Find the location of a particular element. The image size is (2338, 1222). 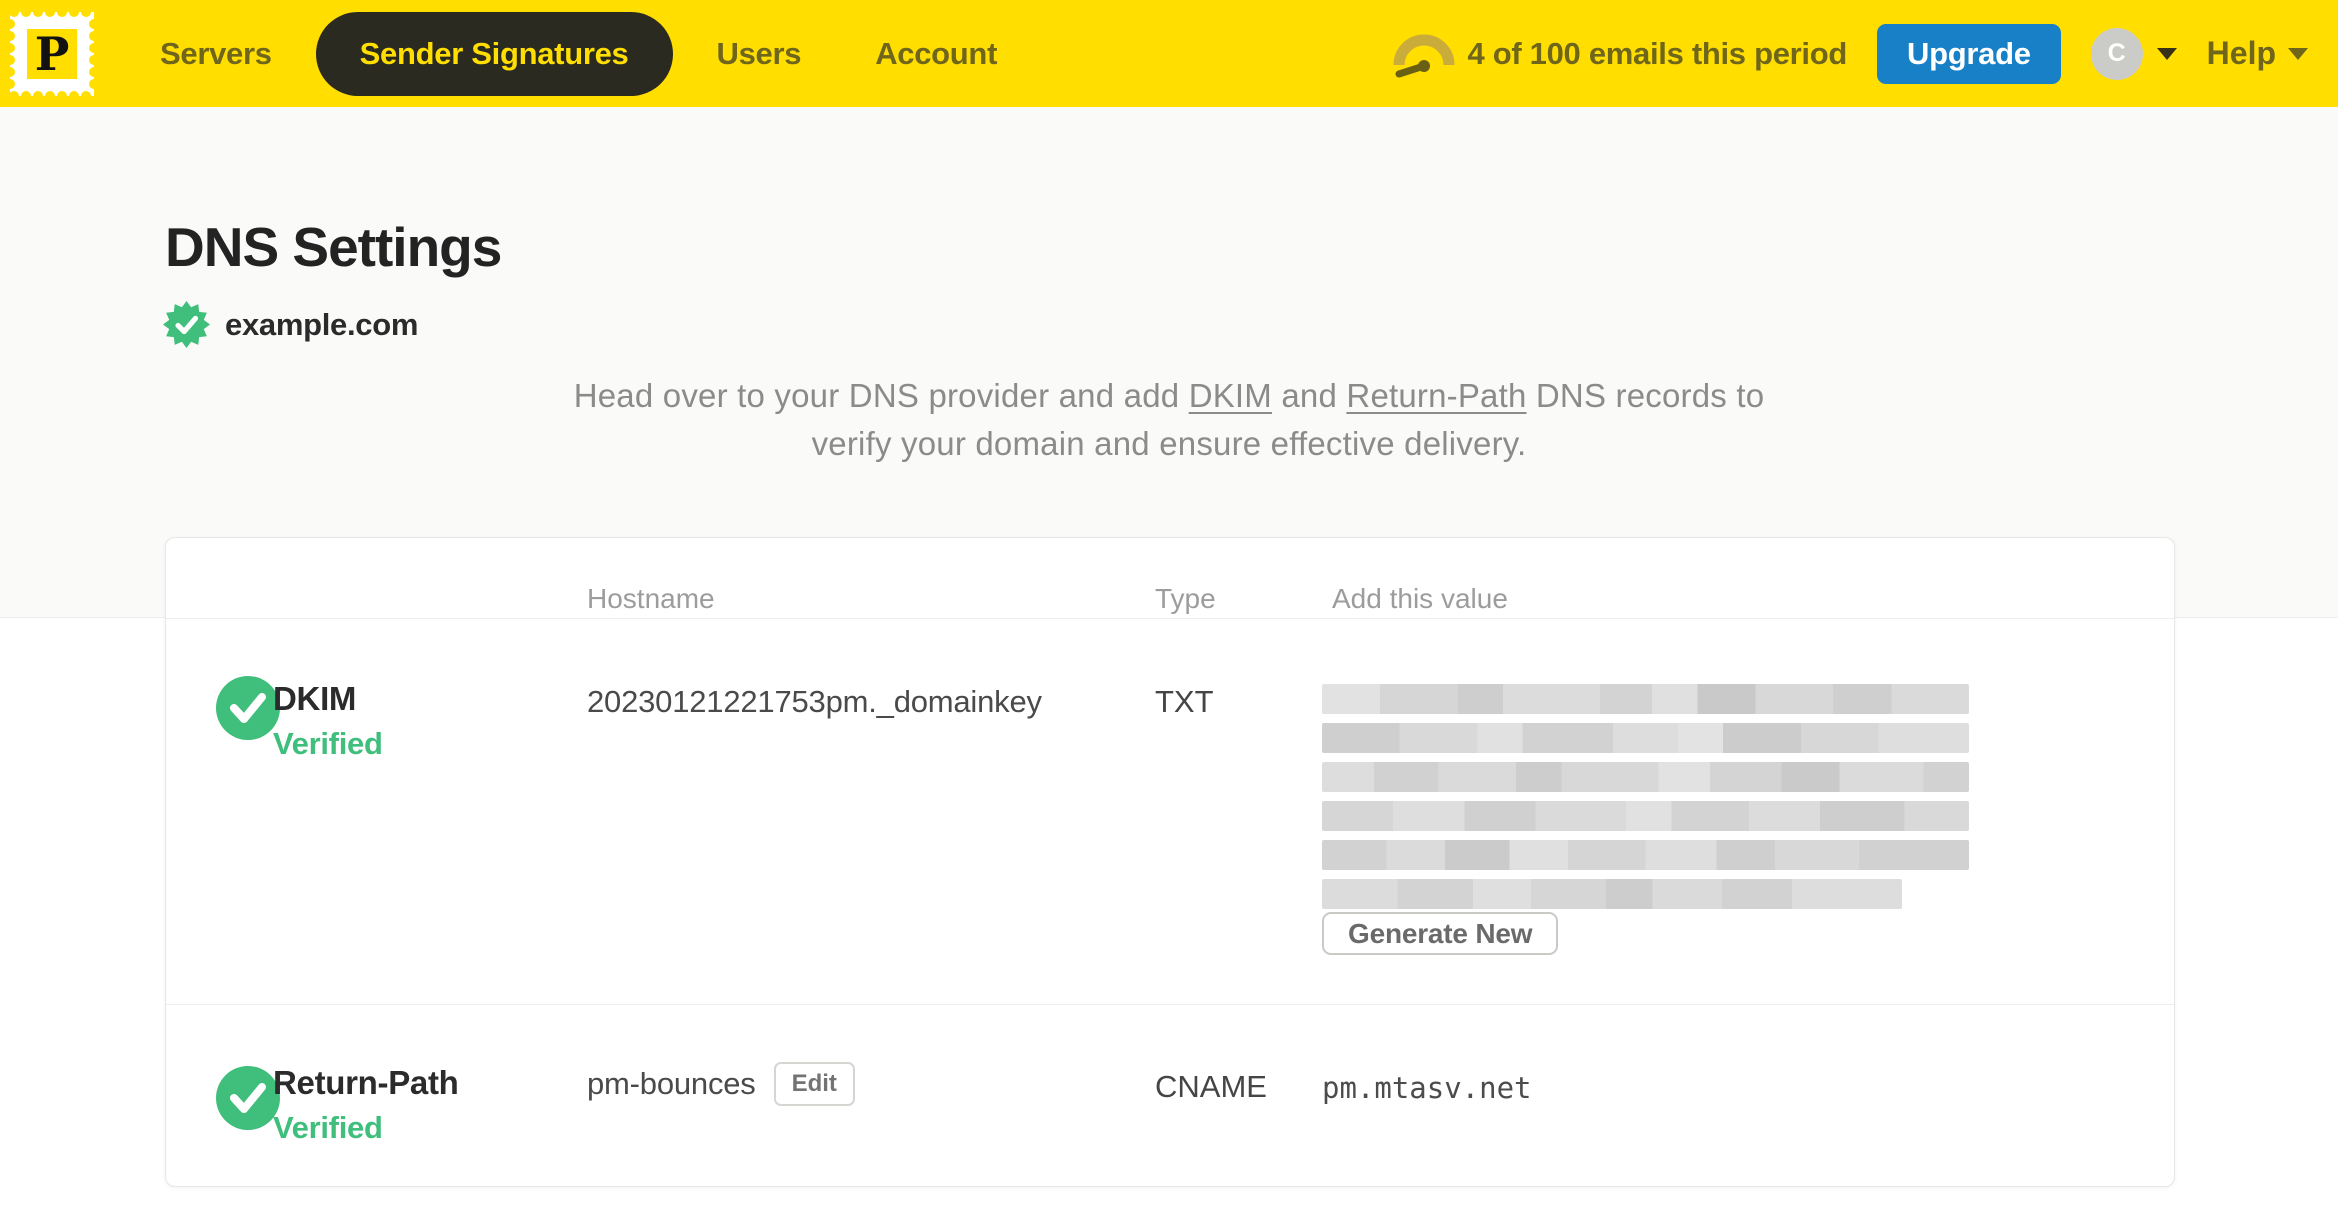

gauge-icon is located at coordinates (1424, 55).